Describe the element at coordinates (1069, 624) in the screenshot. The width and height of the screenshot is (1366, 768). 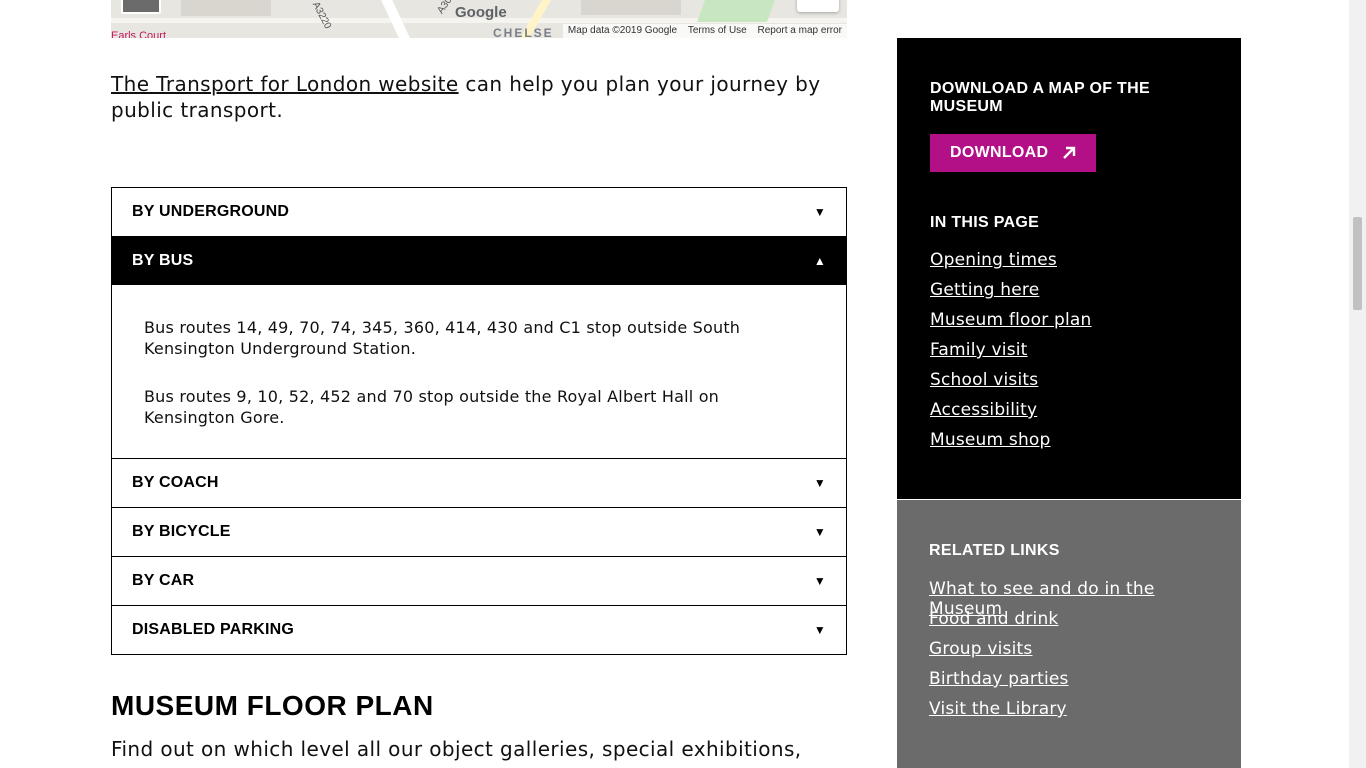
I see `list-item: Food and drink` at that location.